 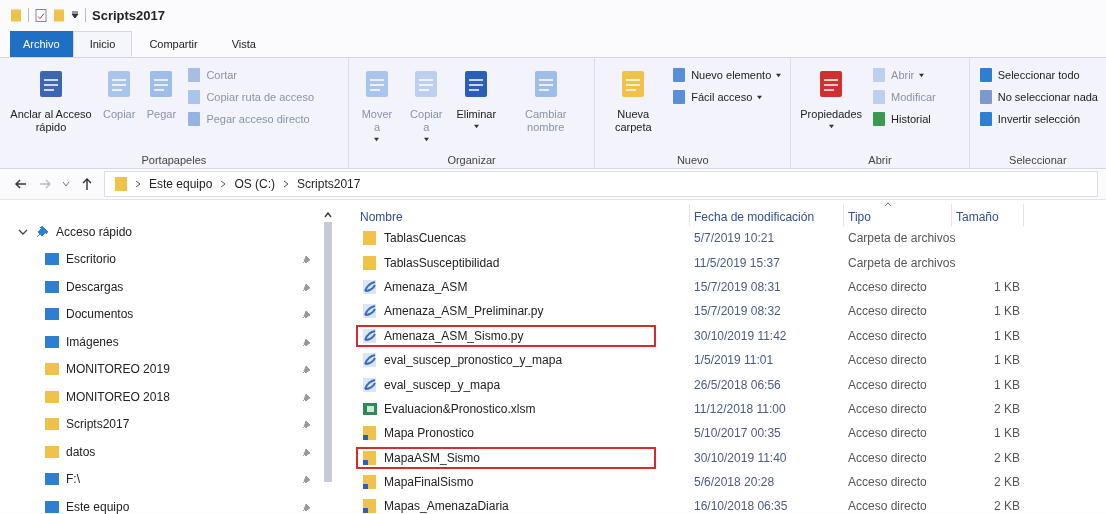 What do you see at coordinates (903, 119) in the screenshot?
I see `ribbon-button: Historial` at bounding box center [903, 119].